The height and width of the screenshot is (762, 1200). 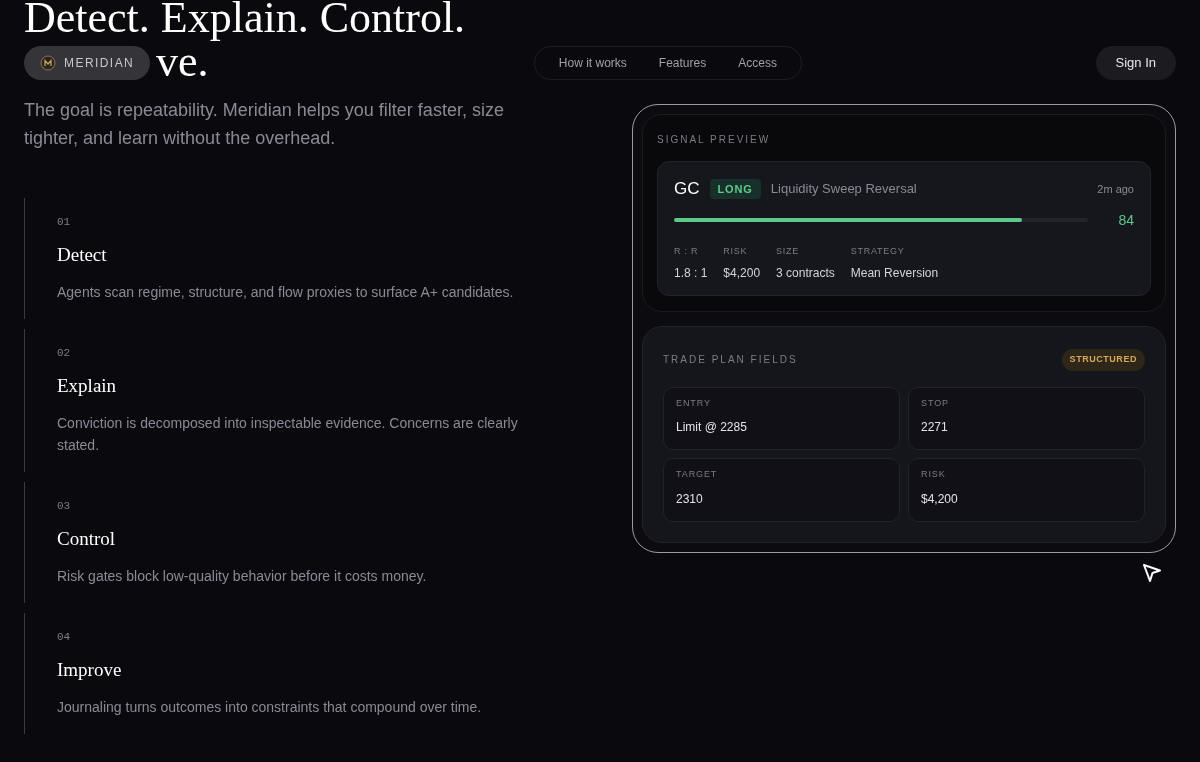 What do you see at coordinates (264, 124) in the screenshot?
I see `intro-paragraph: The goal is repeatability. Meridian helps you filter faster, size tighter, and learn without the overhead.` at bounding box center [264, 124].